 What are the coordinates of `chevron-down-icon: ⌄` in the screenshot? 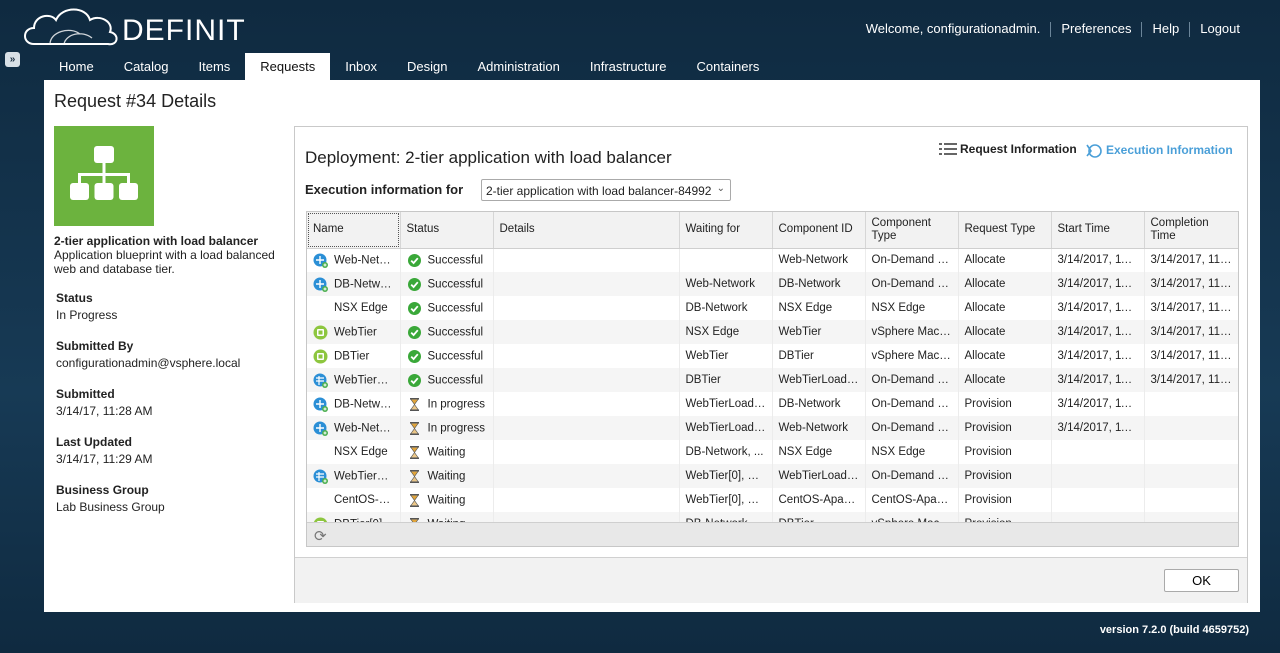 It's located at (720, 188).